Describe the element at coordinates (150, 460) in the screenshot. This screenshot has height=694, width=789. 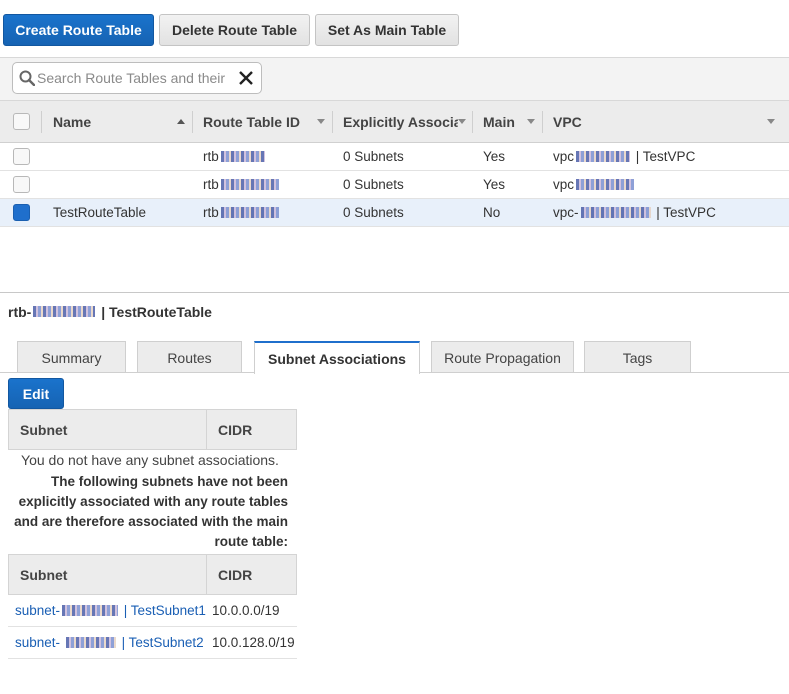
I see `empty-associations-message: You do not have any subnet associations.` at that location.